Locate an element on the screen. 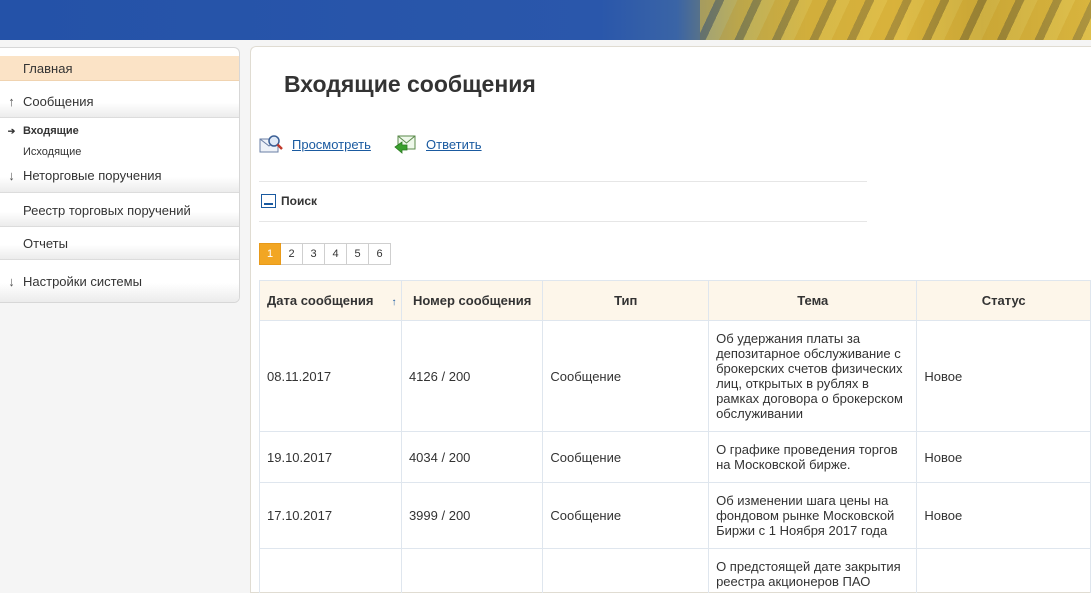 This screenshot has width=1091, height=593. pagination: 1 2 3 4 5 6 is located at coordinates (325, 254).